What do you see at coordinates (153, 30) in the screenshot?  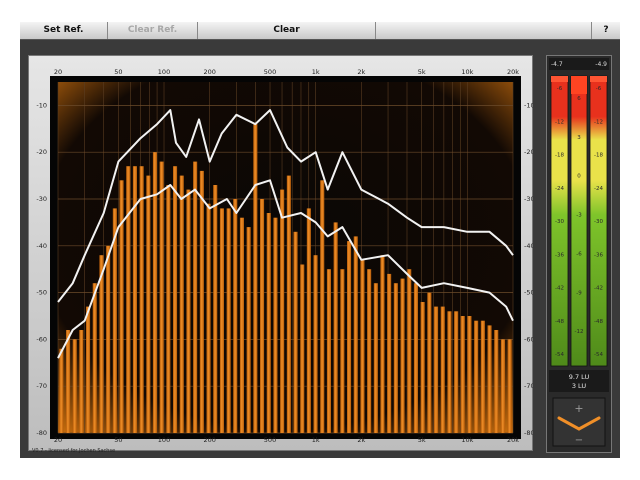 I see `clear-ref-button: Clear Ref.` at bounding box center [153, 30].